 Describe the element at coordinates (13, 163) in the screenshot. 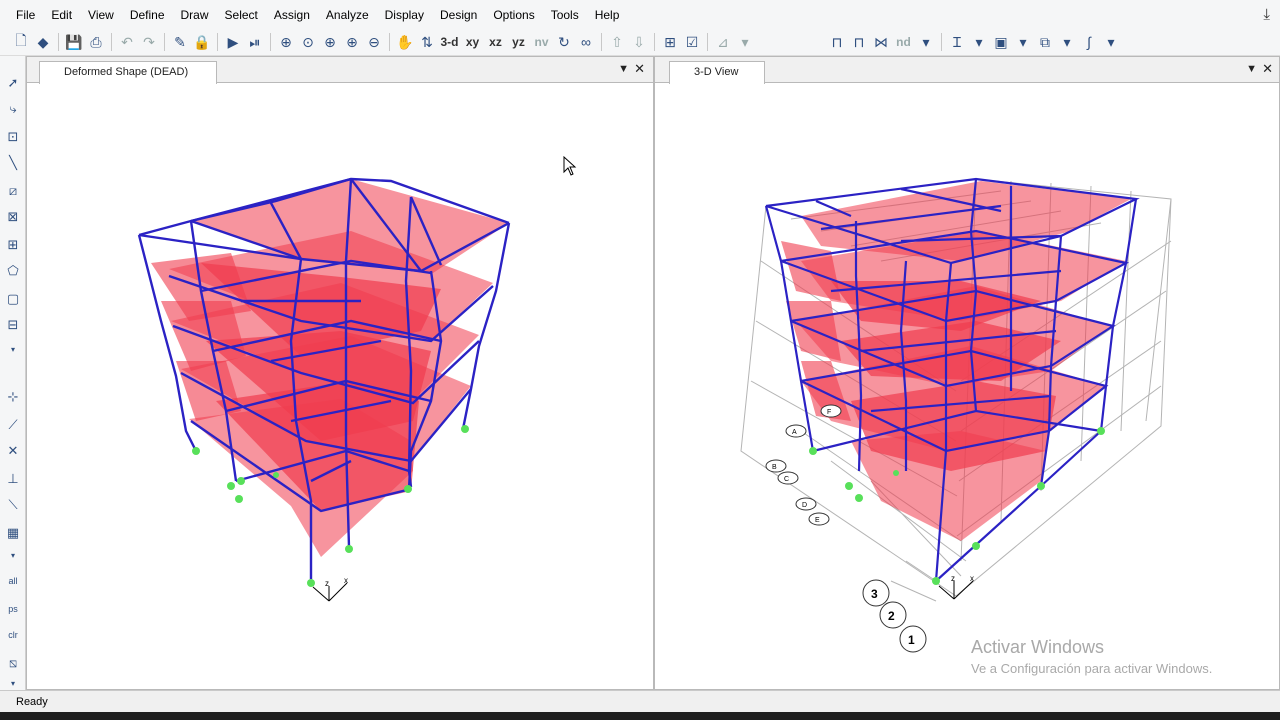

I see `draw-line-icon: ╲` at that location.